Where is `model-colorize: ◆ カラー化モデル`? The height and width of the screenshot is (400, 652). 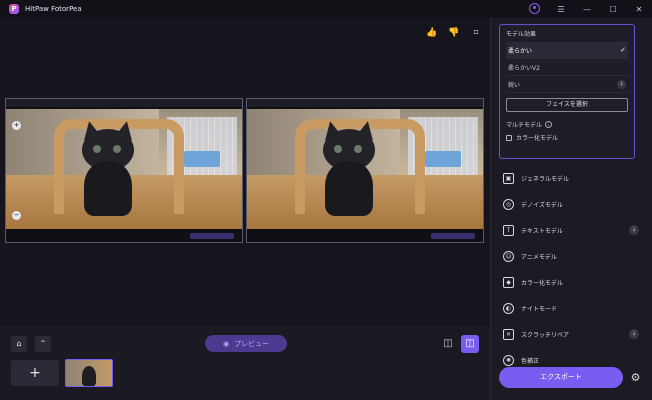 model-colorize: ◆ カラー化モデル is located at coordinates (571, 282).